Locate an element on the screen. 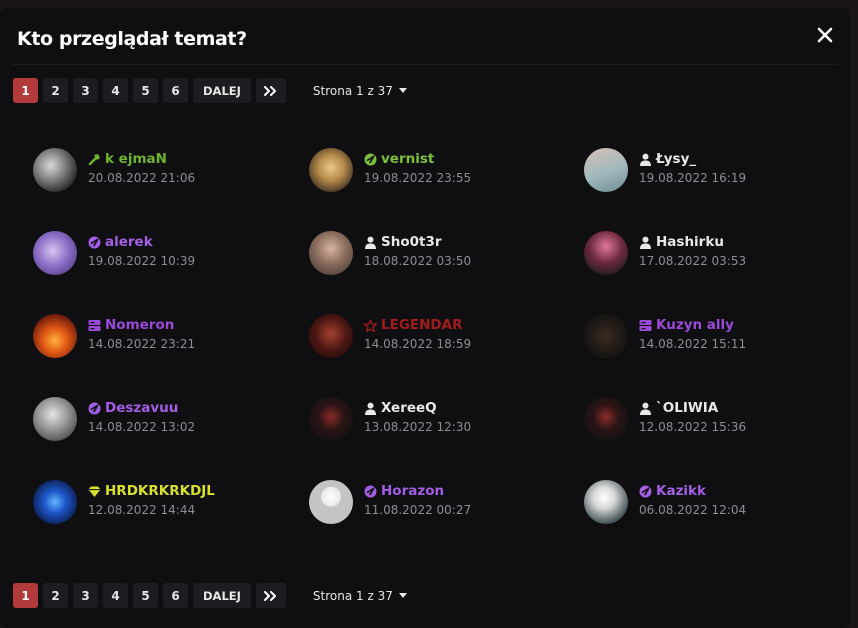  view-date: 14.08.2022 18:59 is located at coordinates (418, 344).